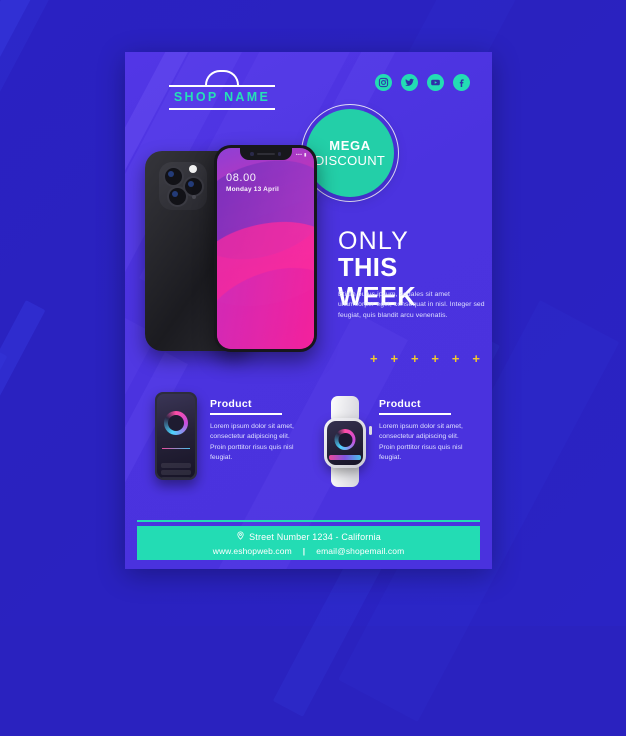 Image resolution: width=626 pixels, height=736 pixels. I want to click on facebook-icon, so click(461, 82).